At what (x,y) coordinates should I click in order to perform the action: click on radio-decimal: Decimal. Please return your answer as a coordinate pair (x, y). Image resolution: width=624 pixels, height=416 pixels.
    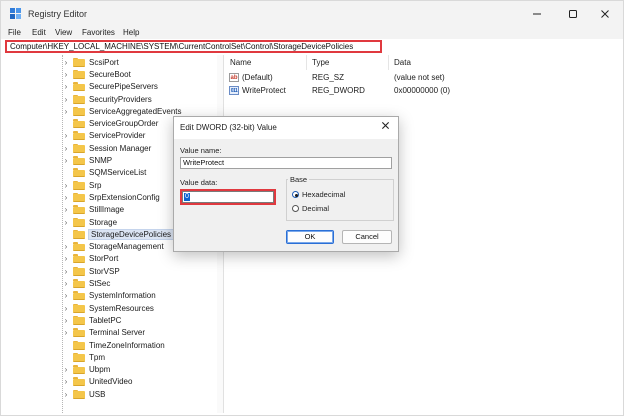
    Looking at the image, I should click on (310, 208).